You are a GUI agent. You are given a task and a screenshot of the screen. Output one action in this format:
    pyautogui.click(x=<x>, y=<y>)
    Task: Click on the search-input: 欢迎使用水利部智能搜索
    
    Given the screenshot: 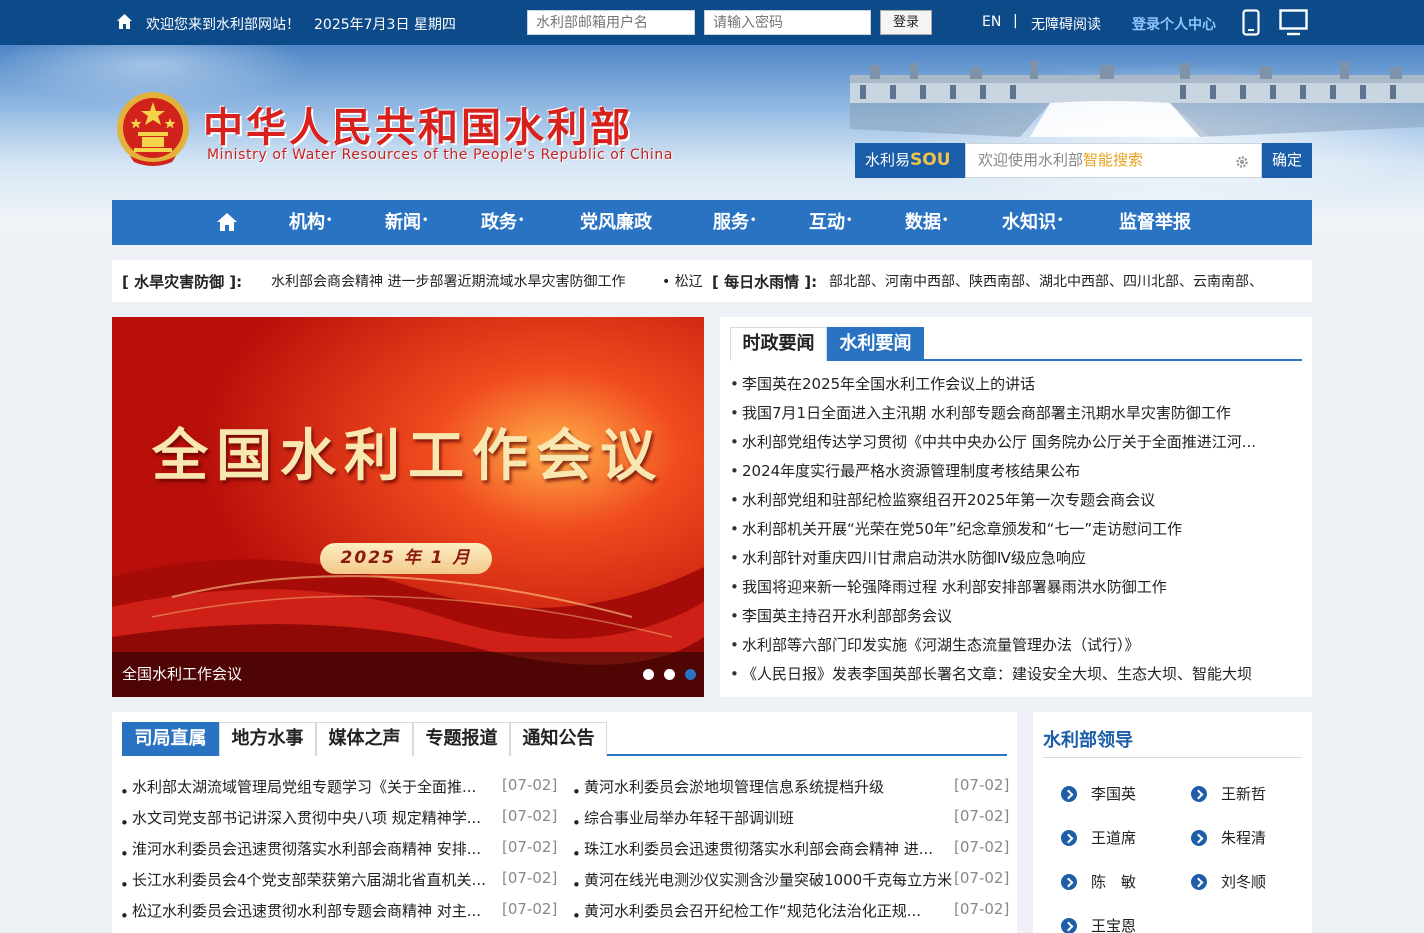 What is the action you would take?
    pyautogui.click(x=1113, y=160)
    